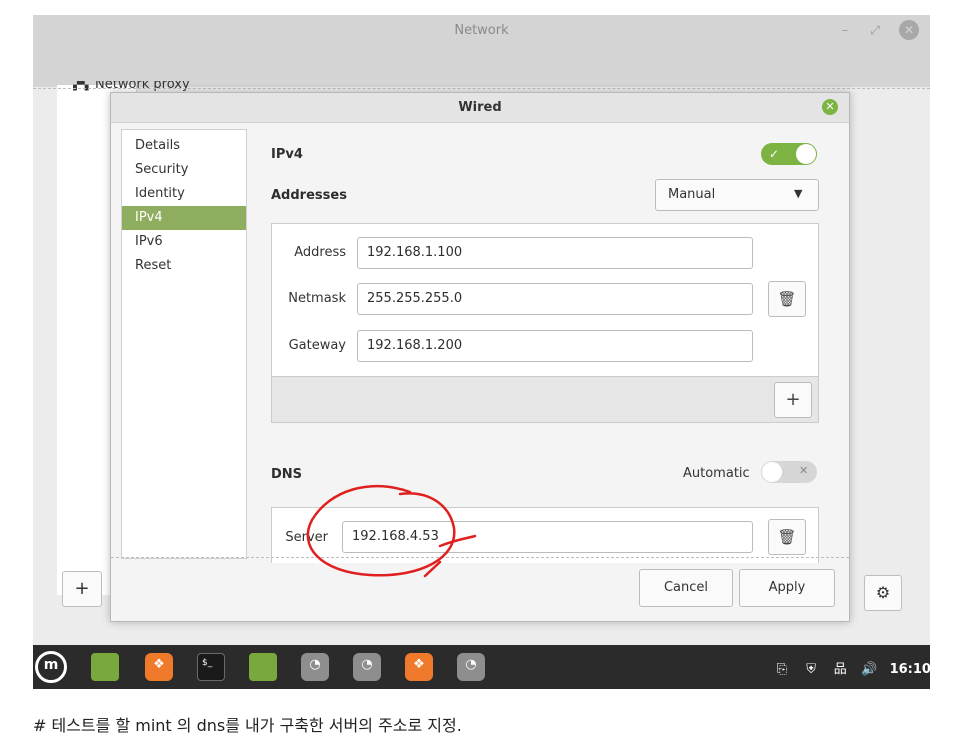 The image size is (973, 743). What do you see at coordinates (263, 667) in the screenshot?
I see `files-icon` at bounding box center [263, 667].